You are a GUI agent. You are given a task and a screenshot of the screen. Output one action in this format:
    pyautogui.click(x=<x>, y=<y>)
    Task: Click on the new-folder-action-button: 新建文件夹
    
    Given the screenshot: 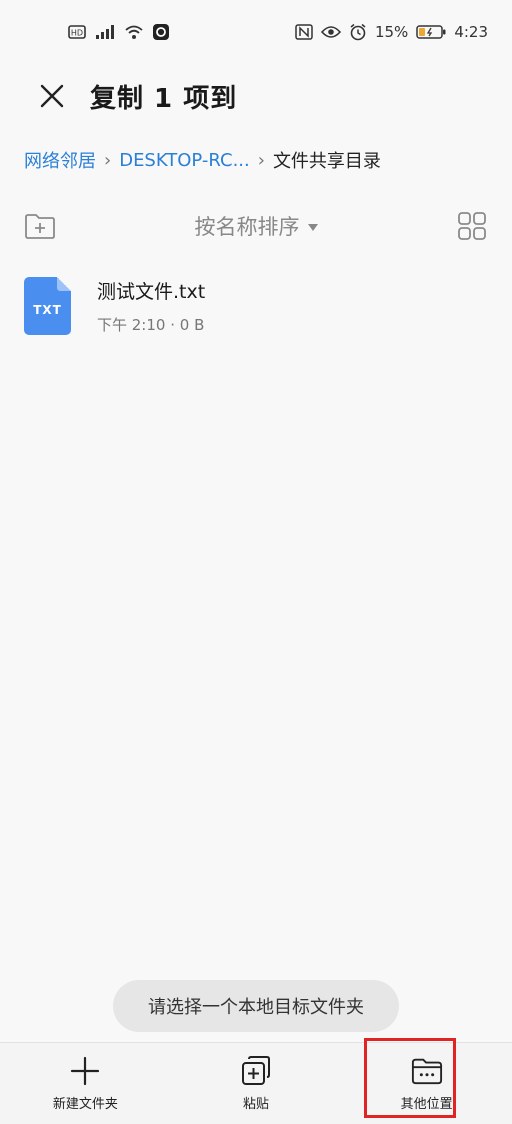 What is the action you would take?
    pyautogui.click(x=85, y=1084)
    